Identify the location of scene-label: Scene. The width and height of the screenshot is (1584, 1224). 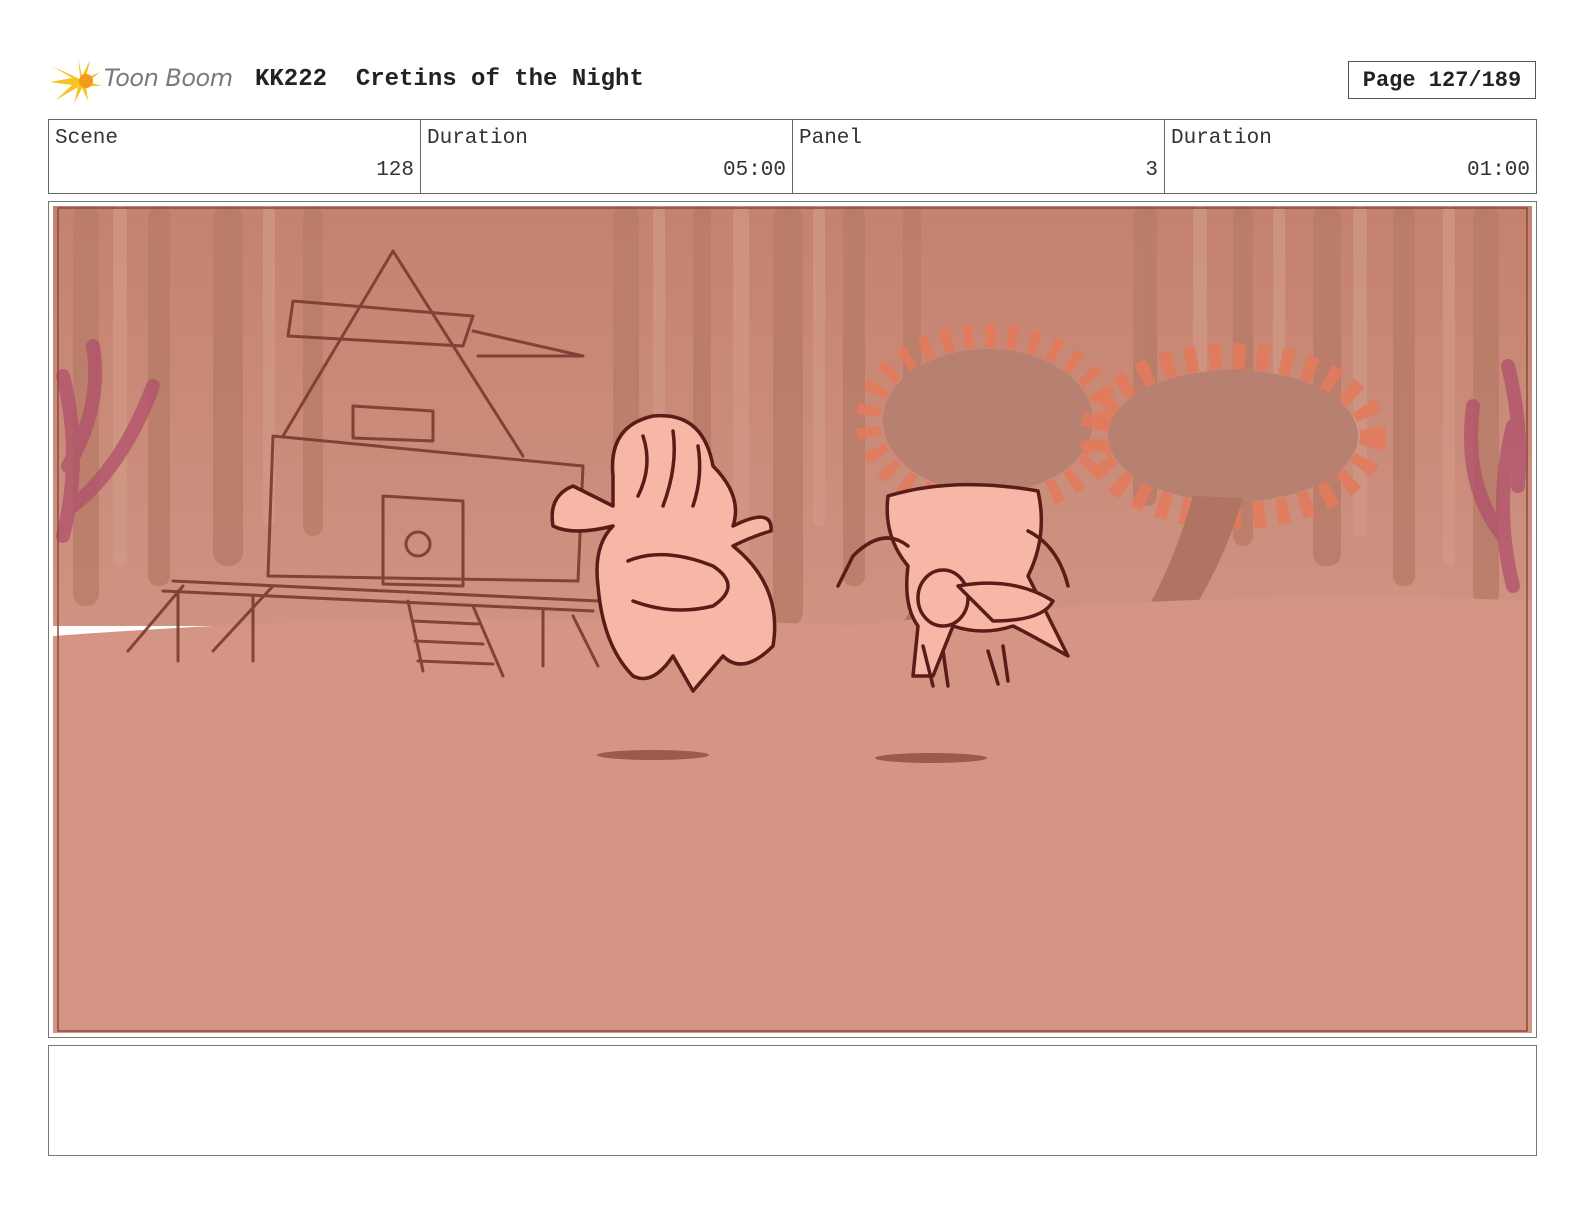
(87, 138).